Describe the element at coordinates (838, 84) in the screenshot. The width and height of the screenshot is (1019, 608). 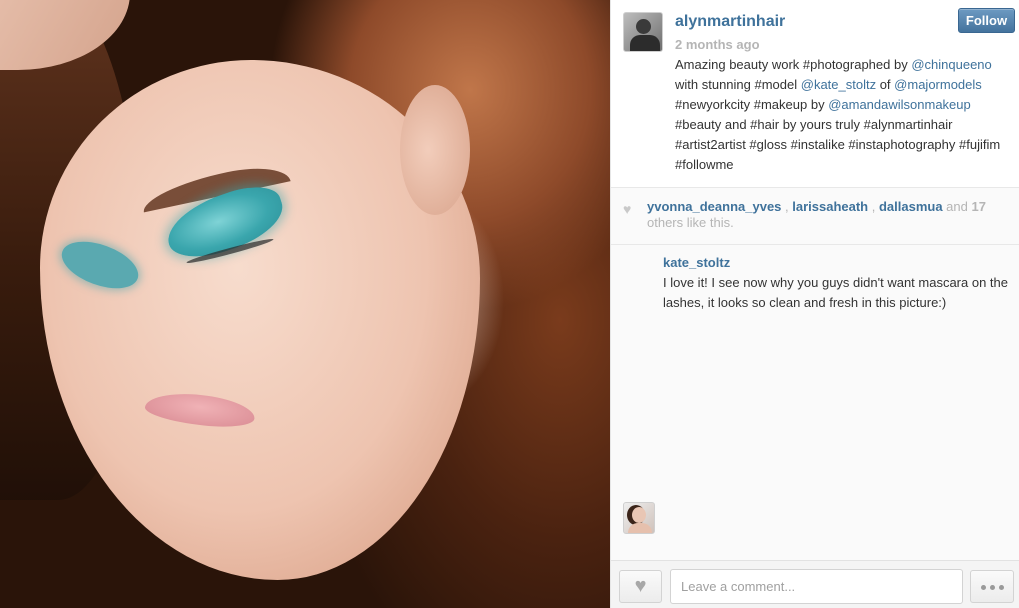
I see `caption-mention-model: @kate_stoltz` at that location.